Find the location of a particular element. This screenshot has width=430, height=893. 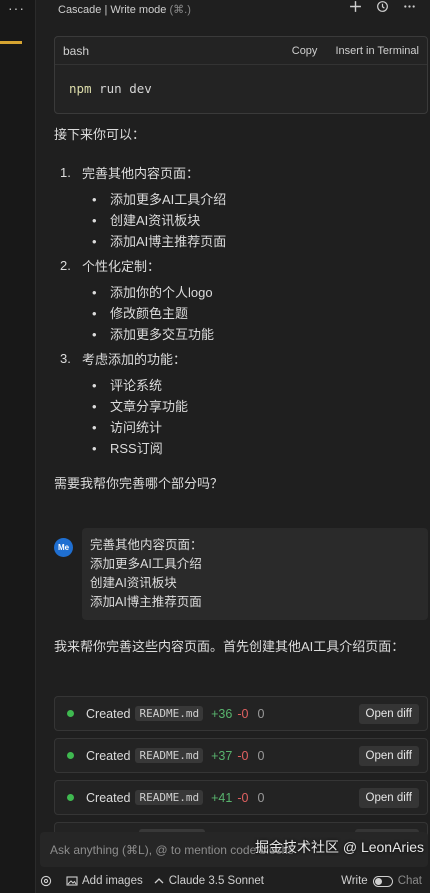

bullet-item: 添加你的个人logo is located at coordinates (257, 292).